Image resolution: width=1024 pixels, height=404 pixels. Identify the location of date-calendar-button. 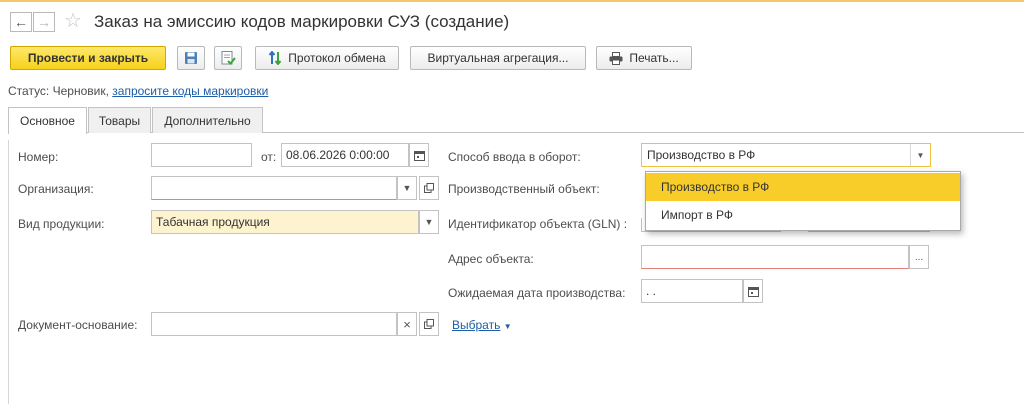
(419, 155).